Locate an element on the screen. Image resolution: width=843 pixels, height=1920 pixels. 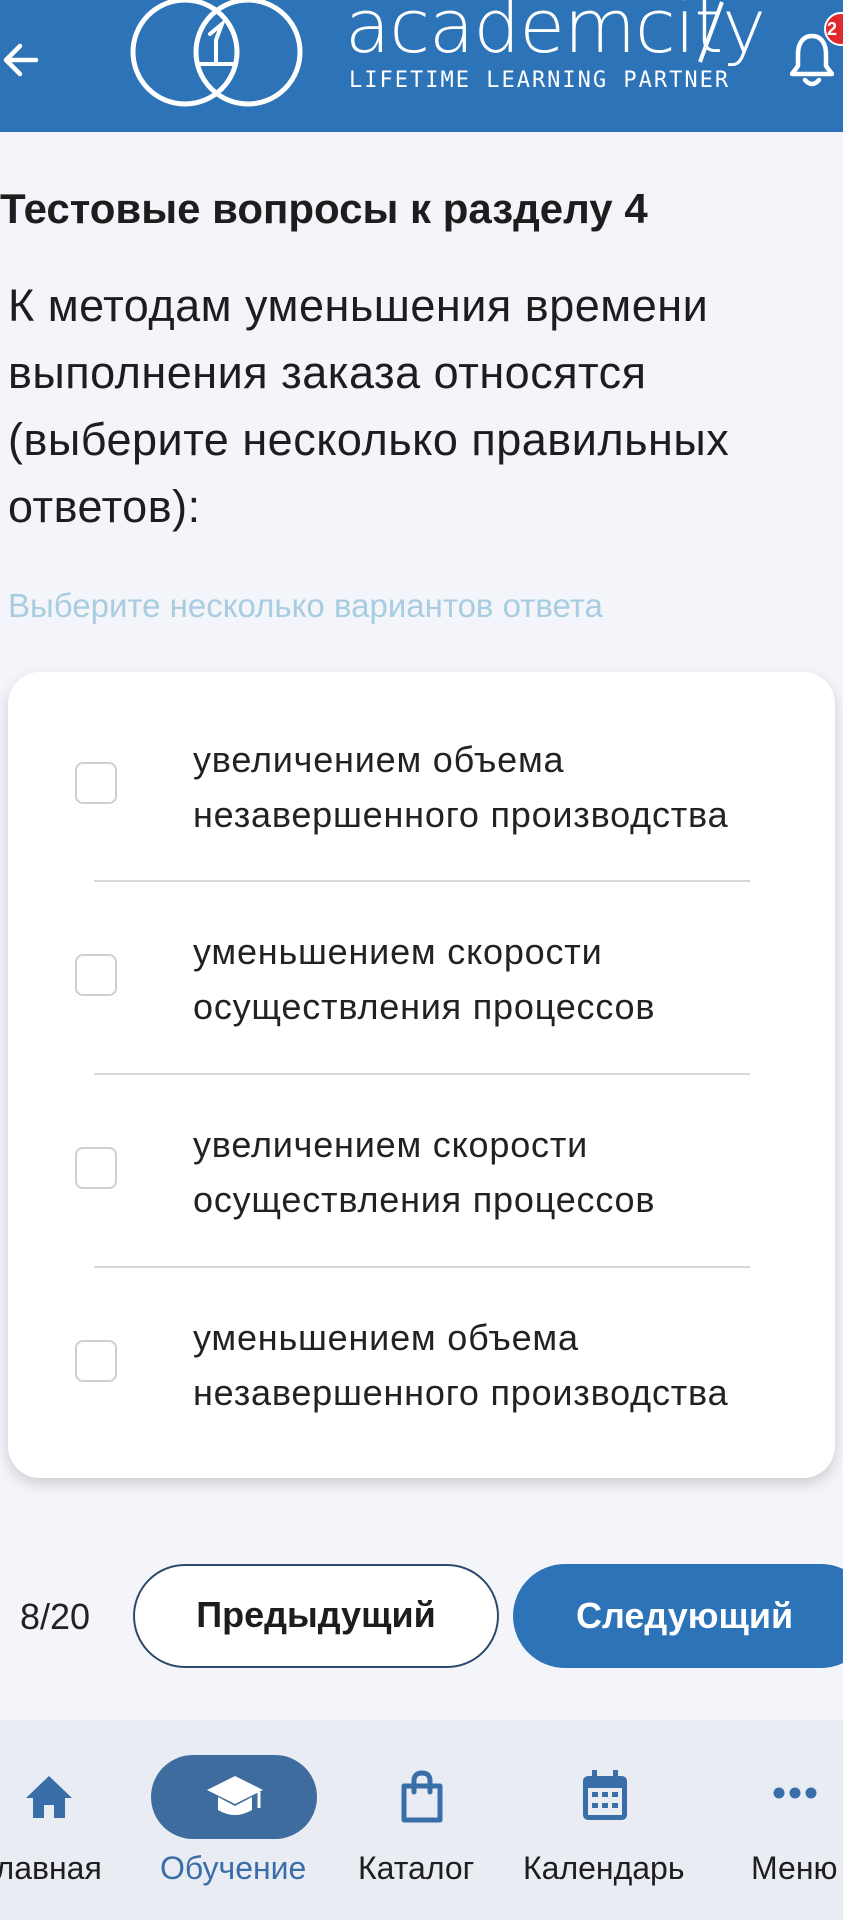
nav-item-calendar: Календарь is located at coordinates (610, 1820).